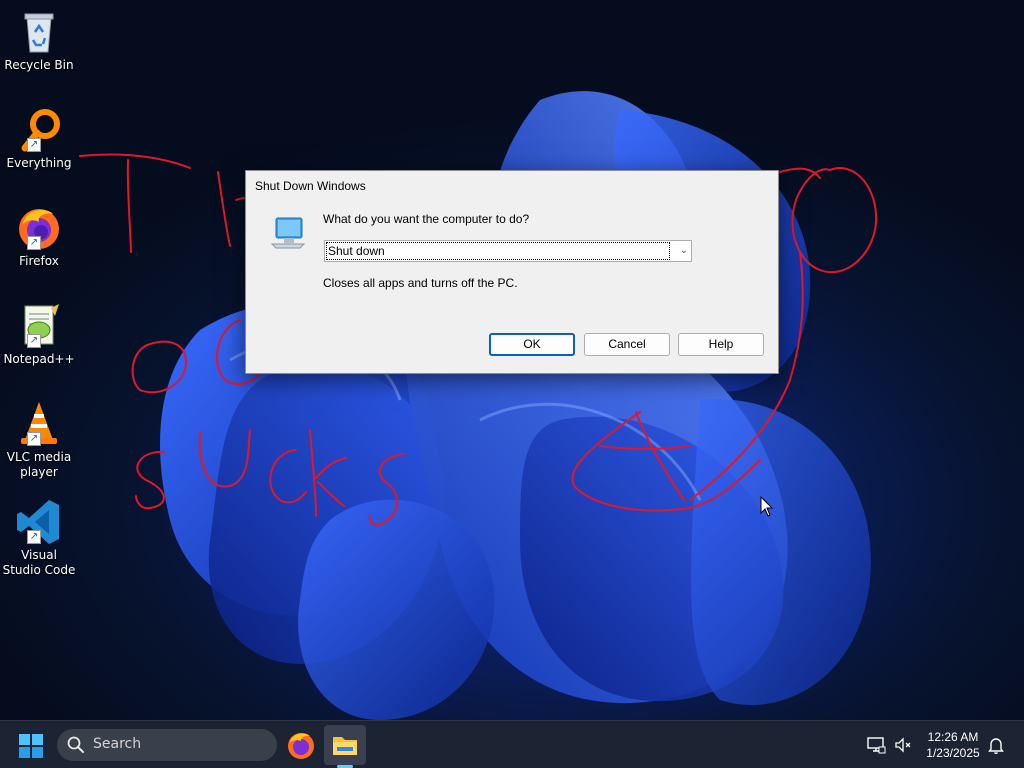 The height and width of the screenshot is (768, 1024). What do you see at coordinates (532, 344) in the screenshot?
I see `ok-button: OK` at bounding box center [532, 344].